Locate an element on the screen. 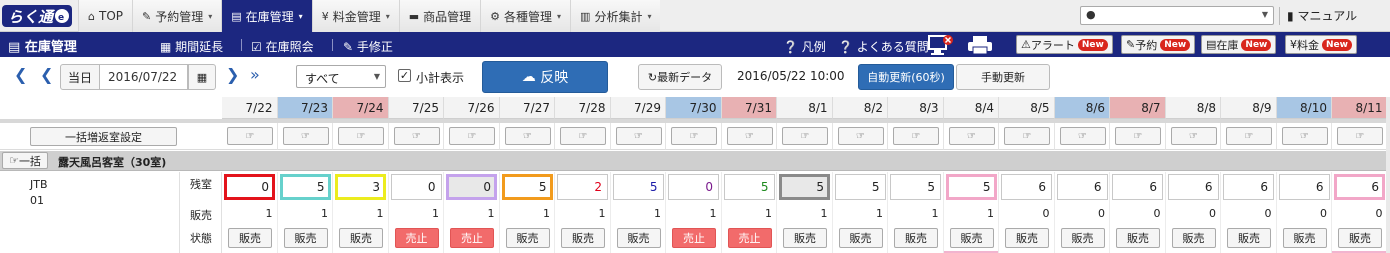  auto-update-button: 自動更新(60秒) is located at coordinates (906, 77).